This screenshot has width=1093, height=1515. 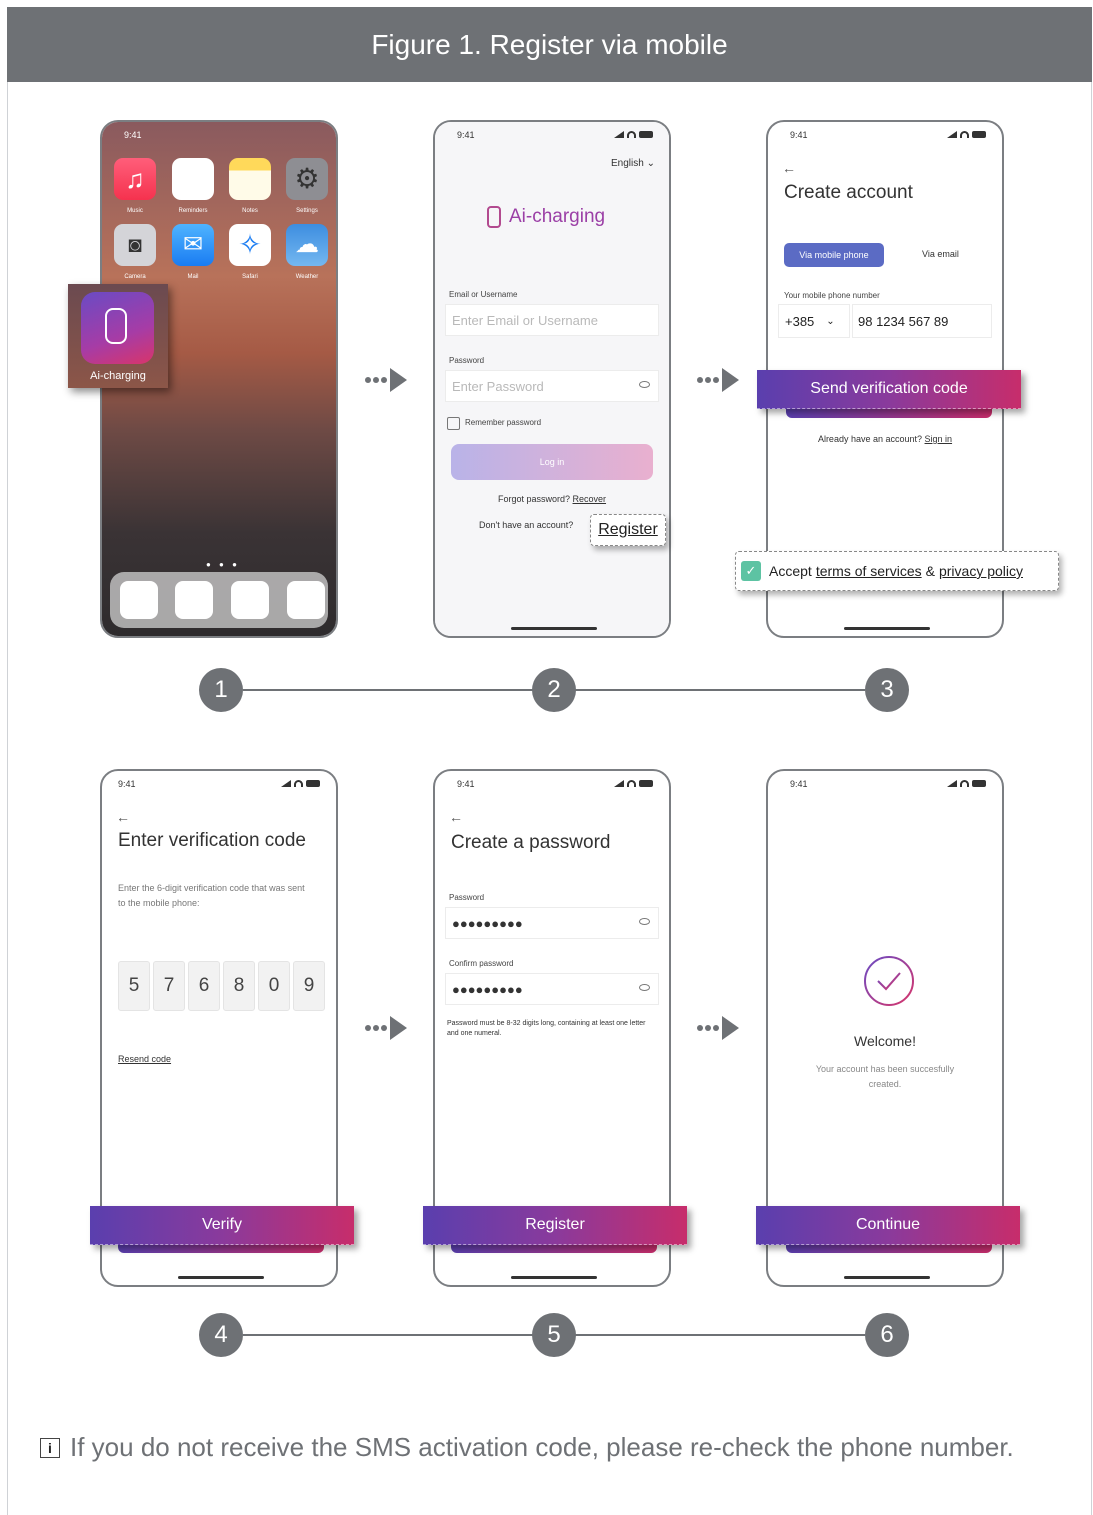 I want to click on send-code-button-shadow, so click(x=889, y=413).